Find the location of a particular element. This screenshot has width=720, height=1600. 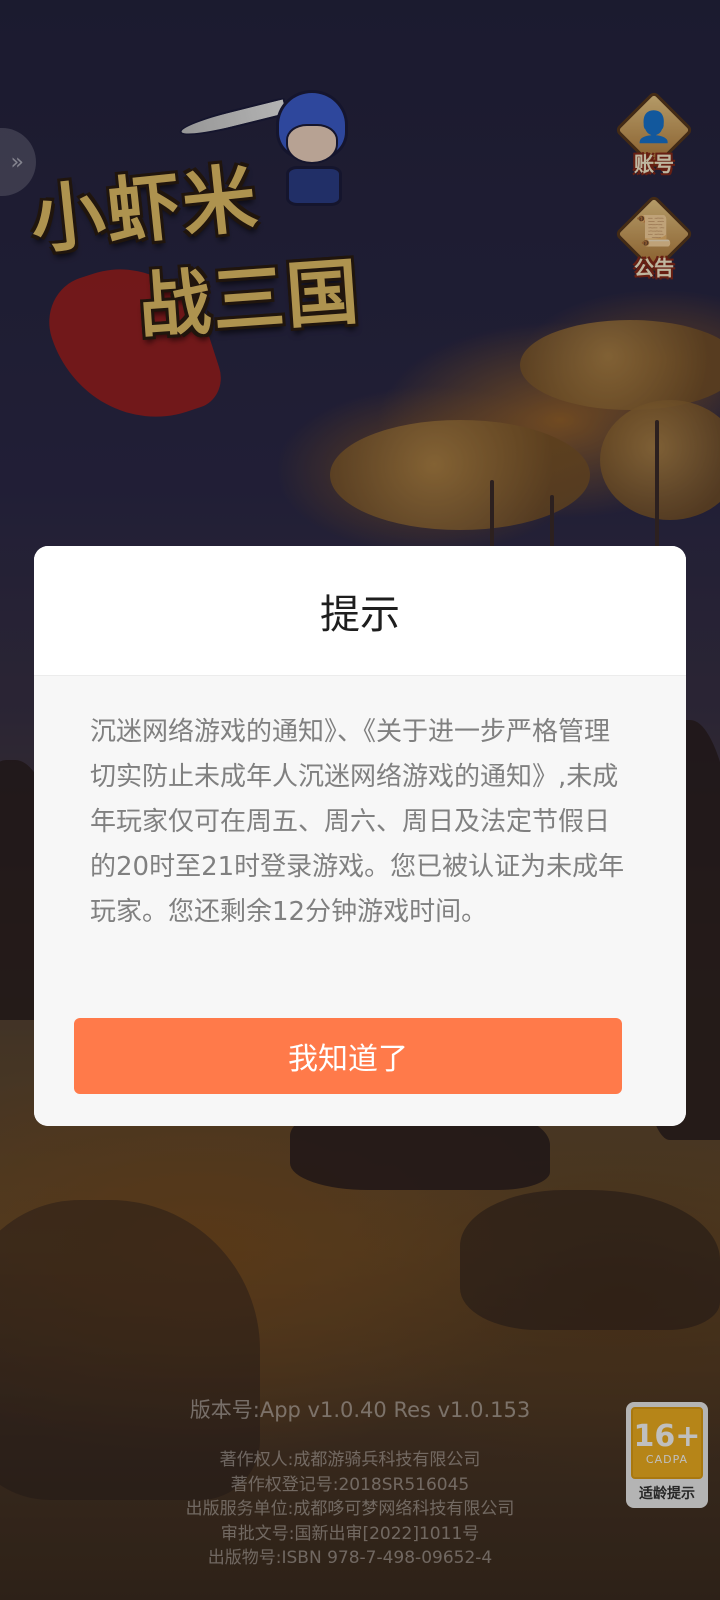

dialog-header: 提示 is located at coordinates (360, 611).